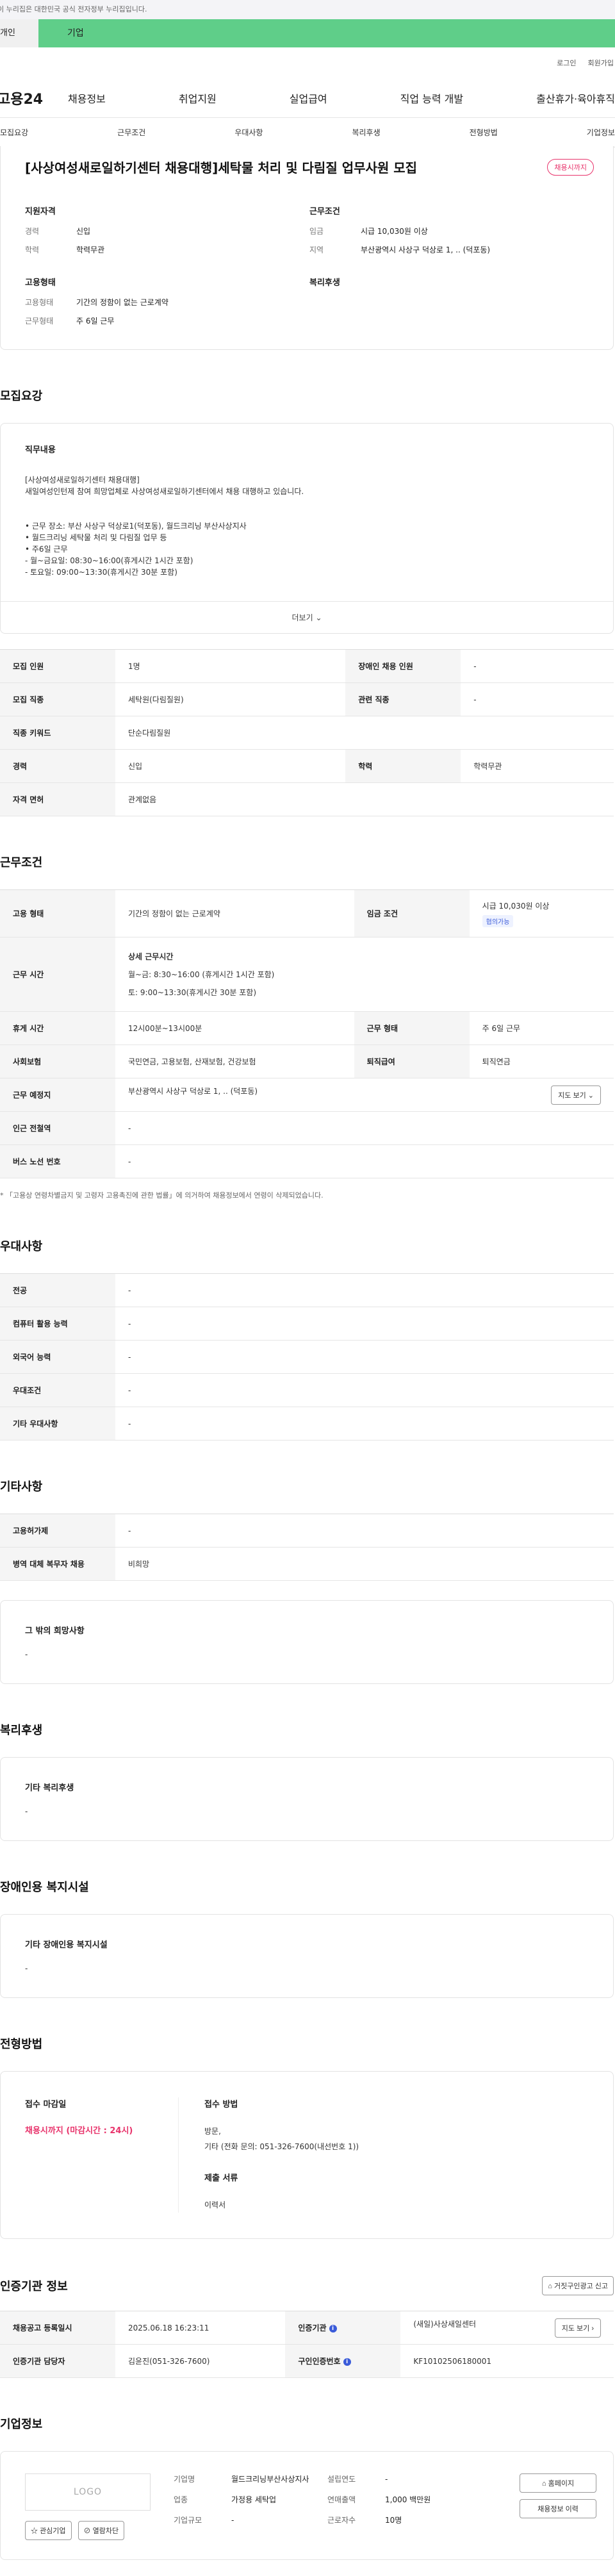 The height and width of the screenshot is (2576, 615). I want to click on site-logo: 고용24, so click(34, 98).